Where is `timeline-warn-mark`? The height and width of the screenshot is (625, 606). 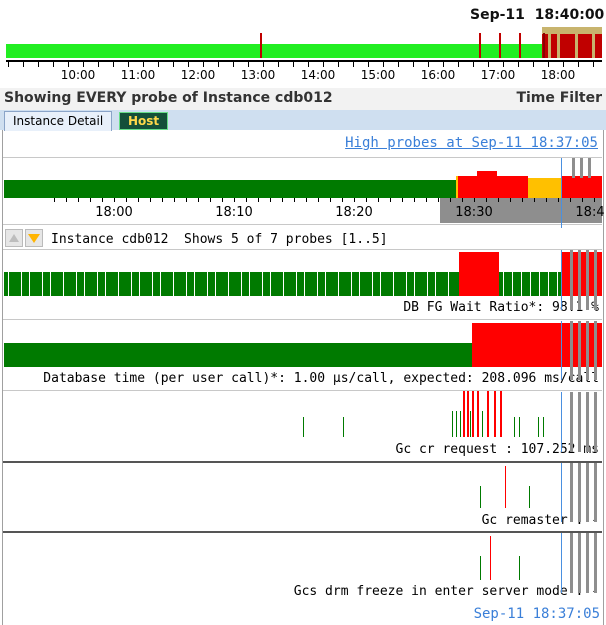
timeline-warn-mark is located at coordinates (457, 187).